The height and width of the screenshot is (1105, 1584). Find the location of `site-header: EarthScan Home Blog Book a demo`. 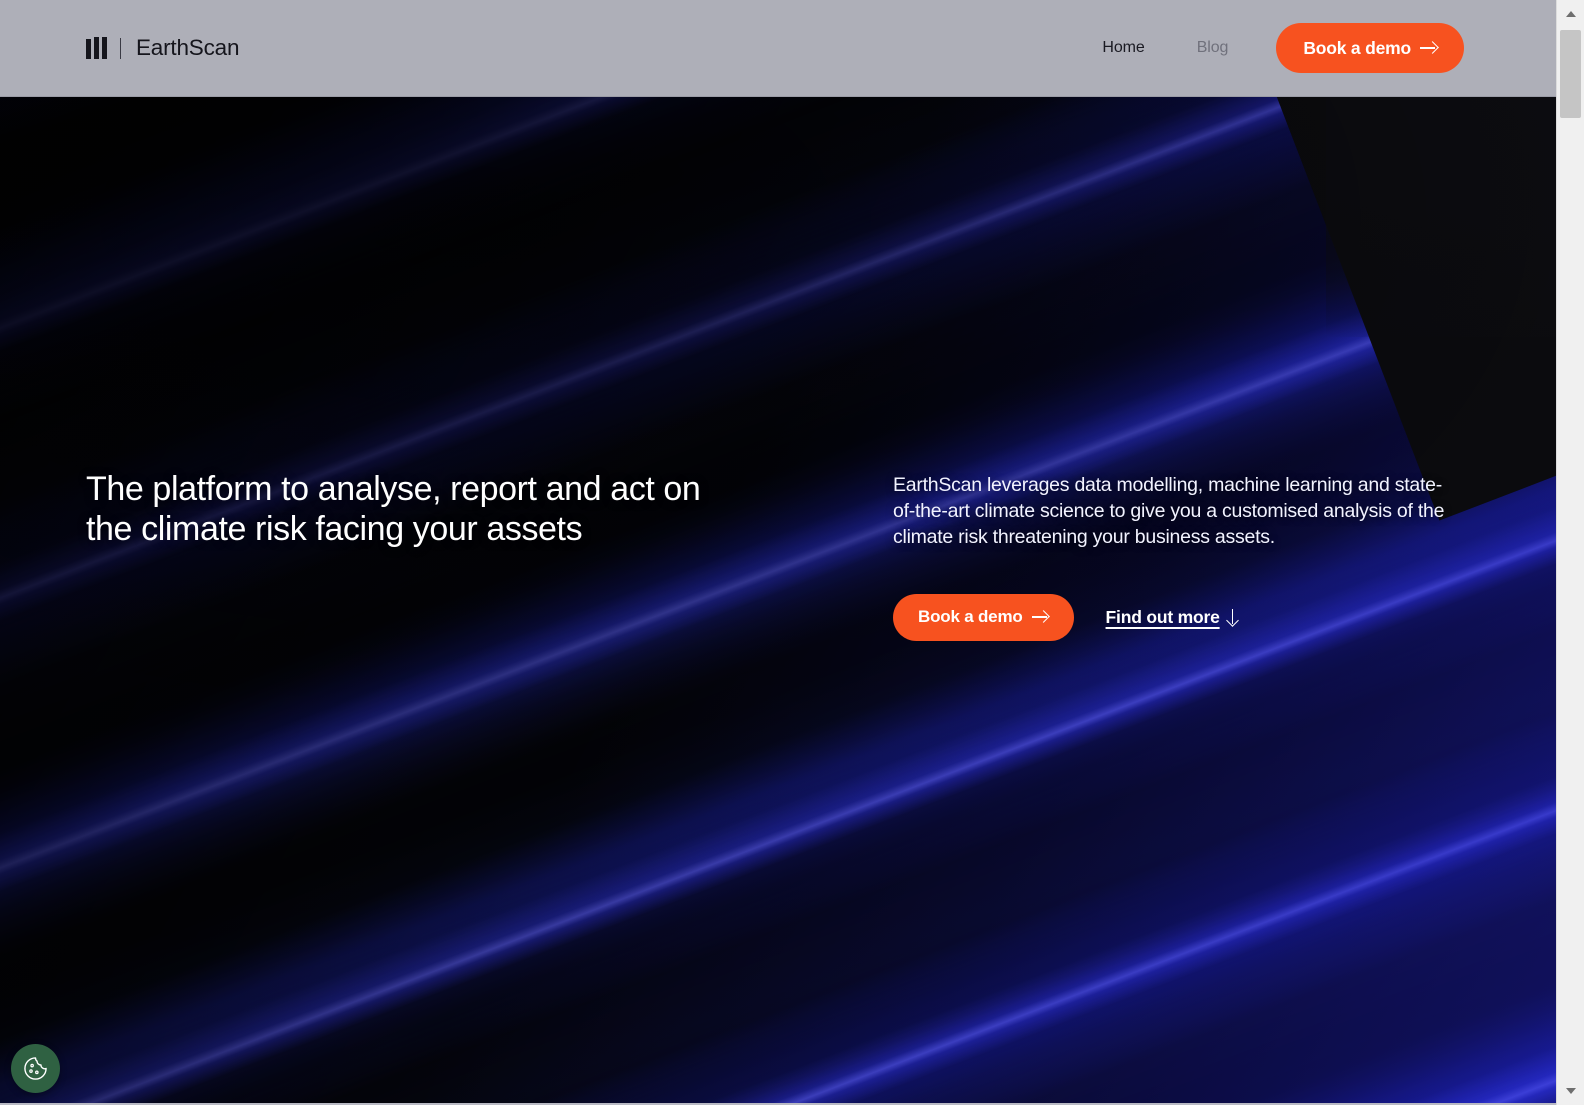

site-header: EarthScan Home Blog Book a demo is located at coordinates (778, 48).